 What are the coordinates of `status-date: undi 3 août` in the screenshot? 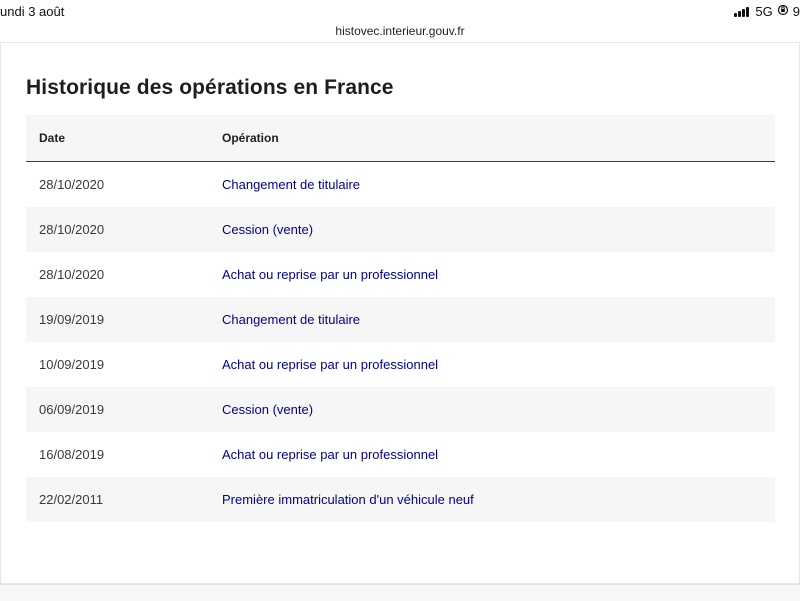 It's located at (32, 11).